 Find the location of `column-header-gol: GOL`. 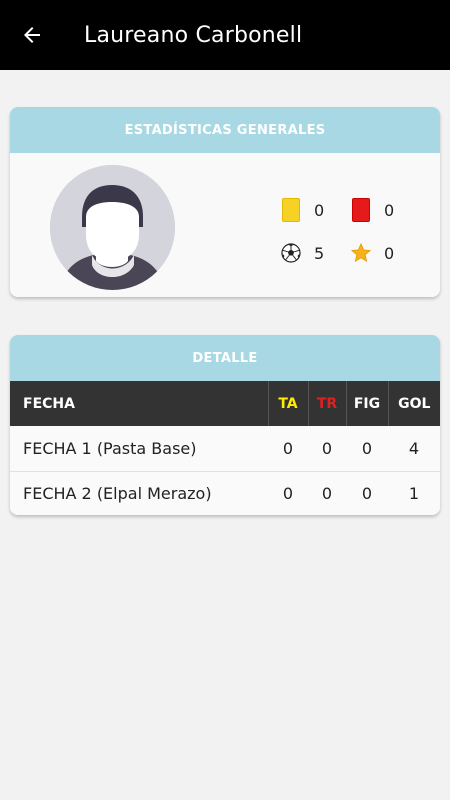

column-header-gol: GOL is located at coordinates (413, 403).